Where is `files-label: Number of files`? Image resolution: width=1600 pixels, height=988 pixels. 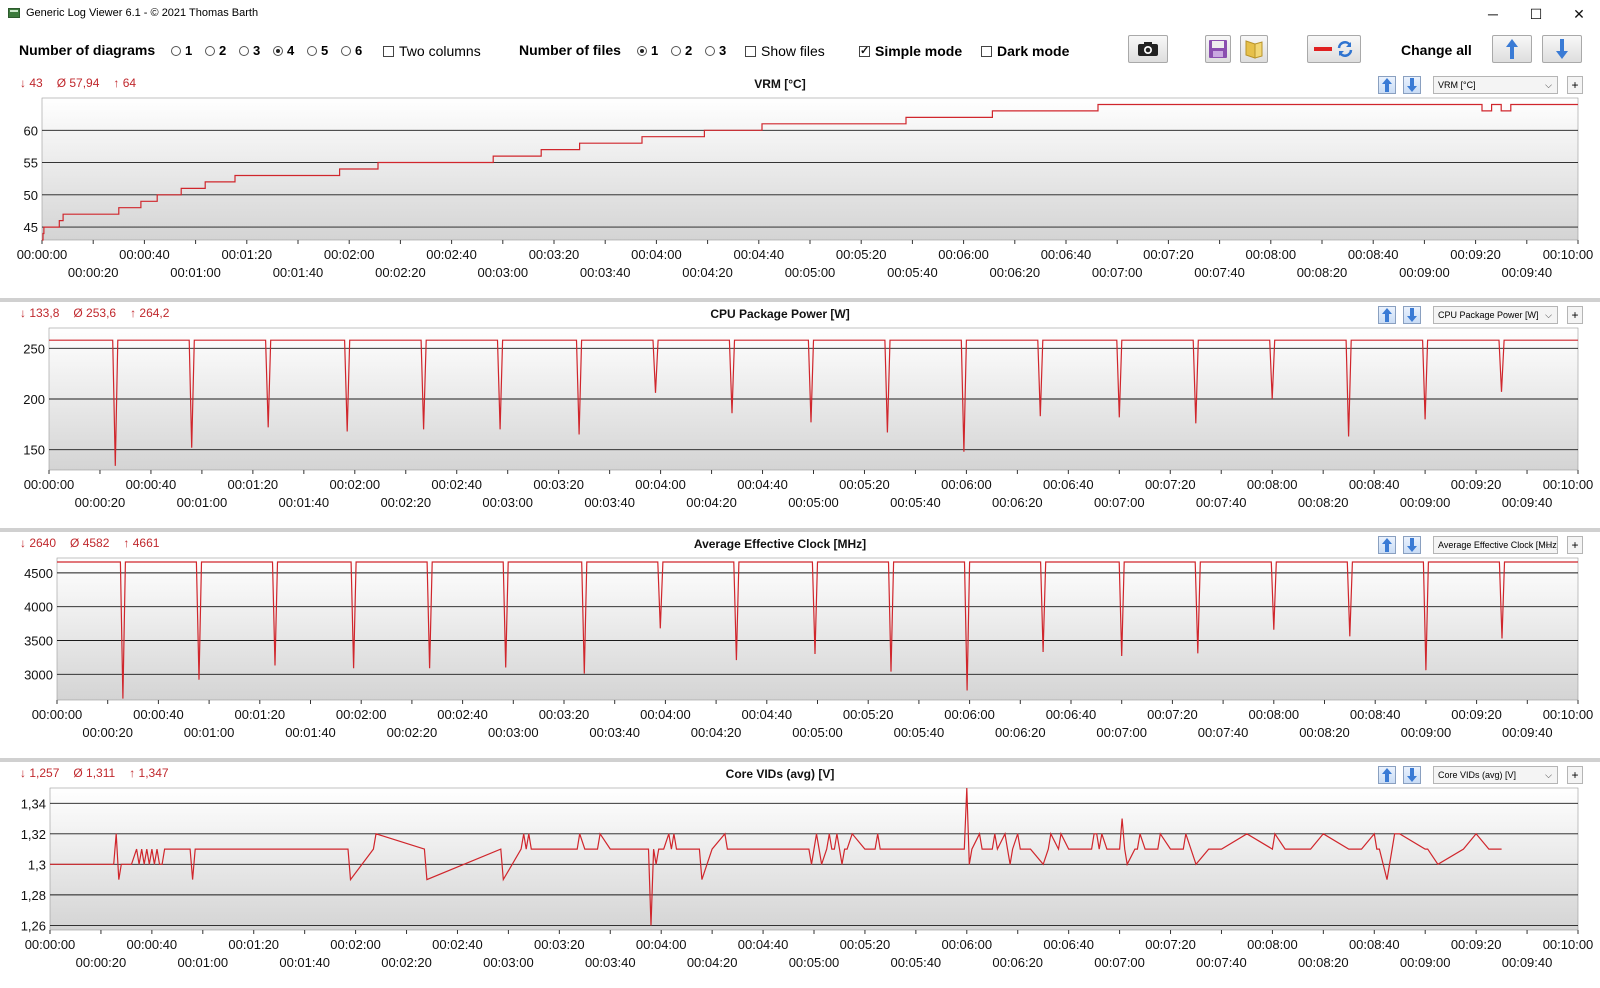
files-label: Number of files is located at coordinates (570, 50).